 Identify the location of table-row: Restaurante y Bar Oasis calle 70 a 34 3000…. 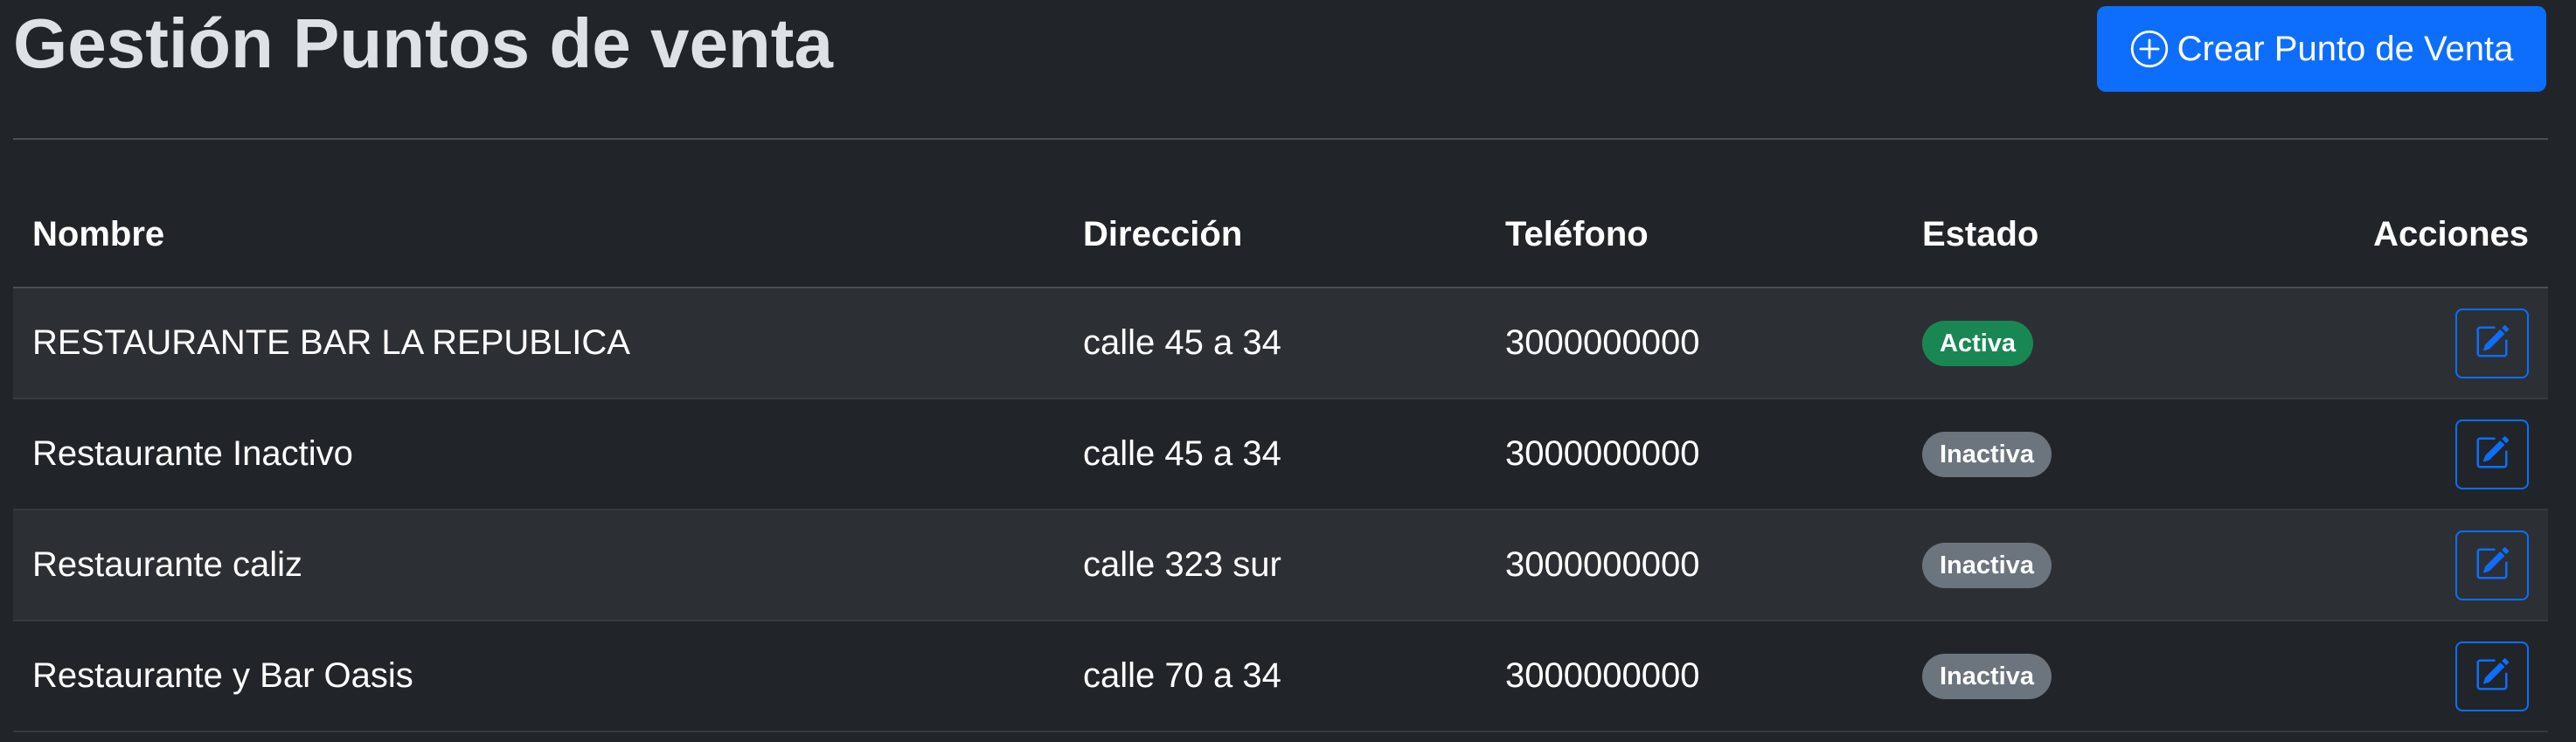
(1280, 676).